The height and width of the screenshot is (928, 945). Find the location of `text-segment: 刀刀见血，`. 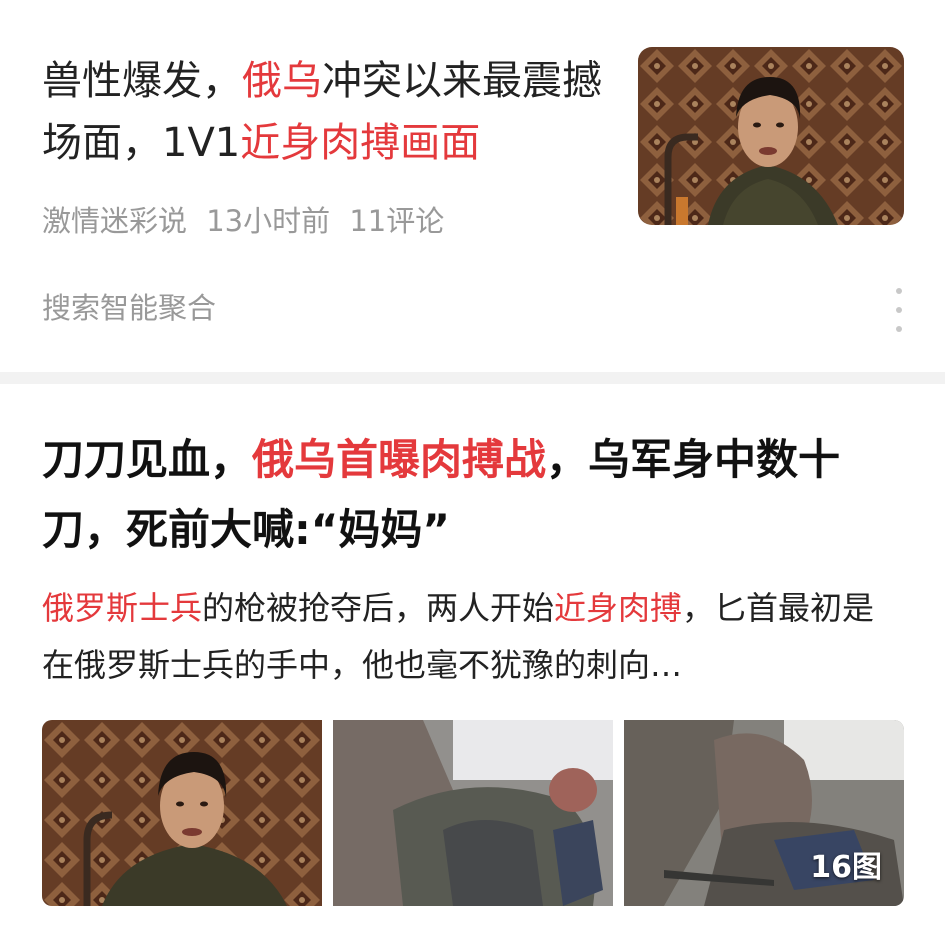

text-segment: 刀刀见血， is located at coordinates (147, 459).